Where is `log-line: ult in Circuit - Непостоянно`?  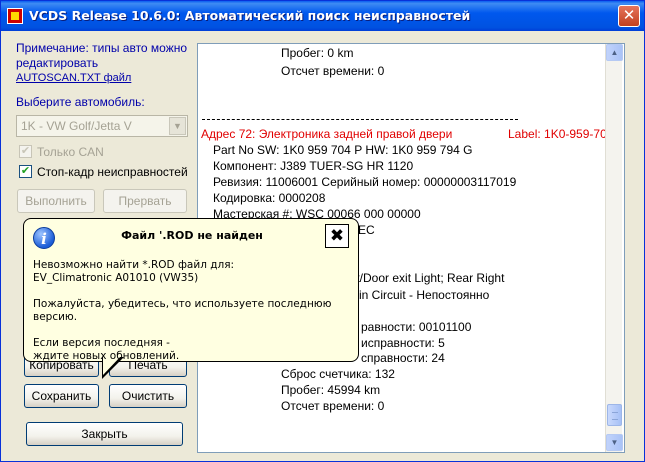
log-line: ult in Circuit - Непостоянно is located at coordinates (416, 295).